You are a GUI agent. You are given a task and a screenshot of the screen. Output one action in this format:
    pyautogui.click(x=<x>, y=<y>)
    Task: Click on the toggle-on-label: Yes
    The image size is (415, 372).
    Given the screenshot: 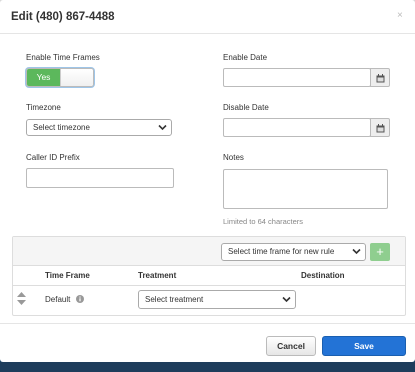 What is the action you would take?
    pyautogui.click(x=43, y=77)
    